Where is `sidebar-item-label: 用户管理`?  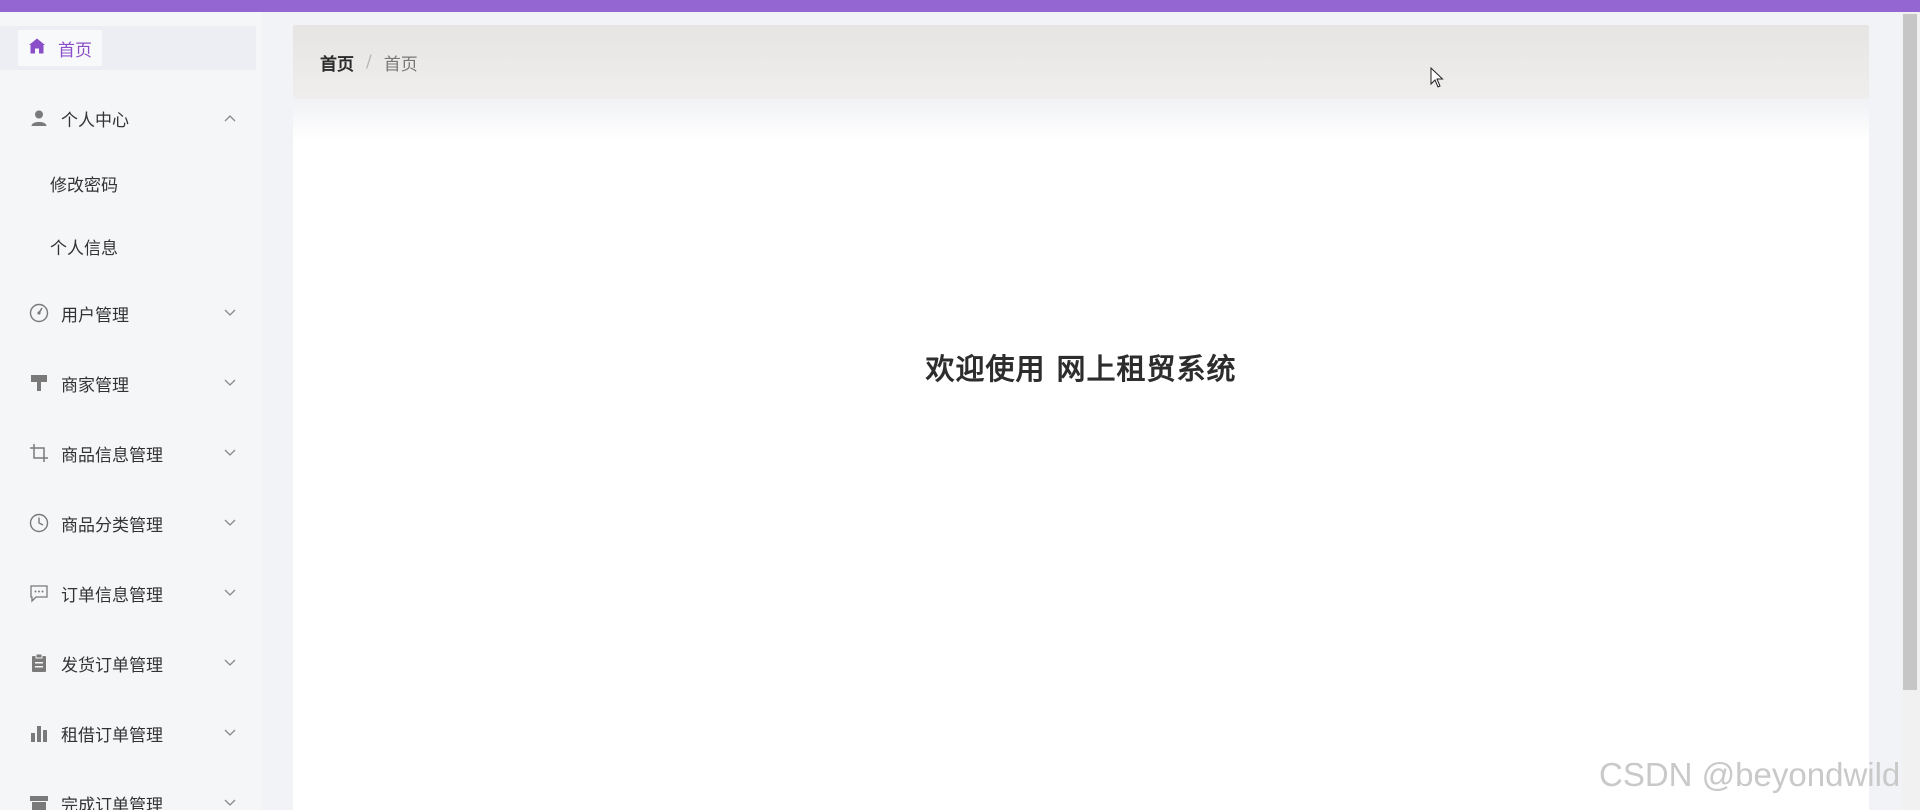 sidebar-item-label: 用户管理 is located at coordinates (95, 315).